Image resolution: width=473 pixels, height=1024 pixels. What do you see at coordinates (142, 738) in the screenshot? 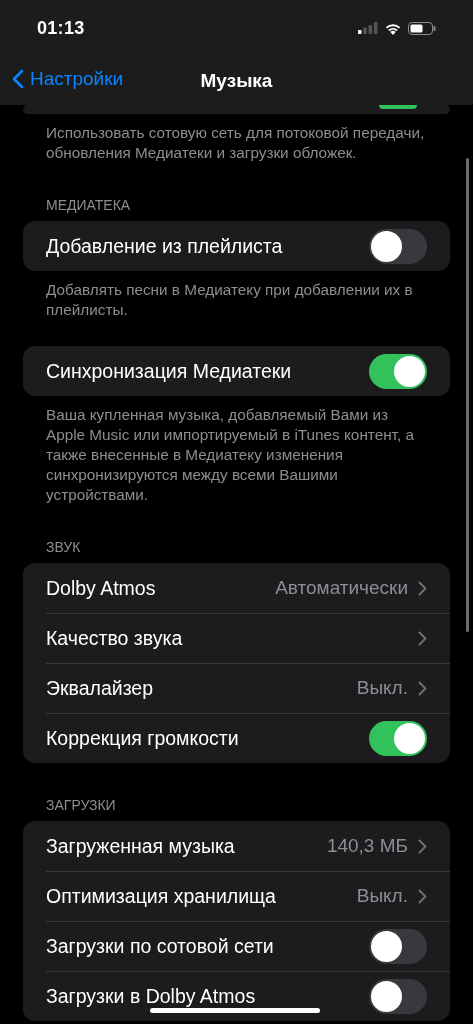
I see `row-label: Коррекция громкости` at bounding box center [142, 738].